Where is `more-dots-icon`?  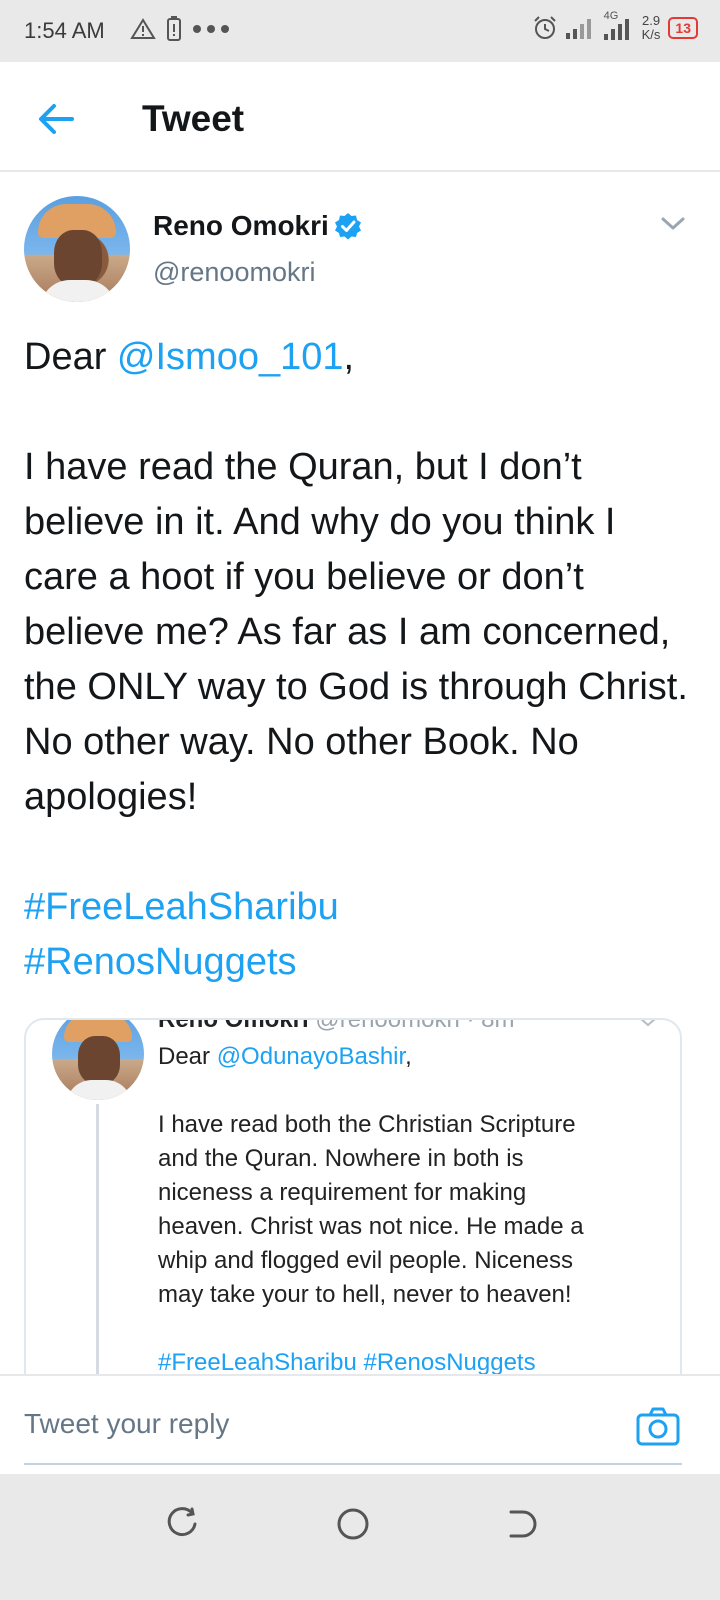
more-dots-icon is located at coordinates (211, 29).